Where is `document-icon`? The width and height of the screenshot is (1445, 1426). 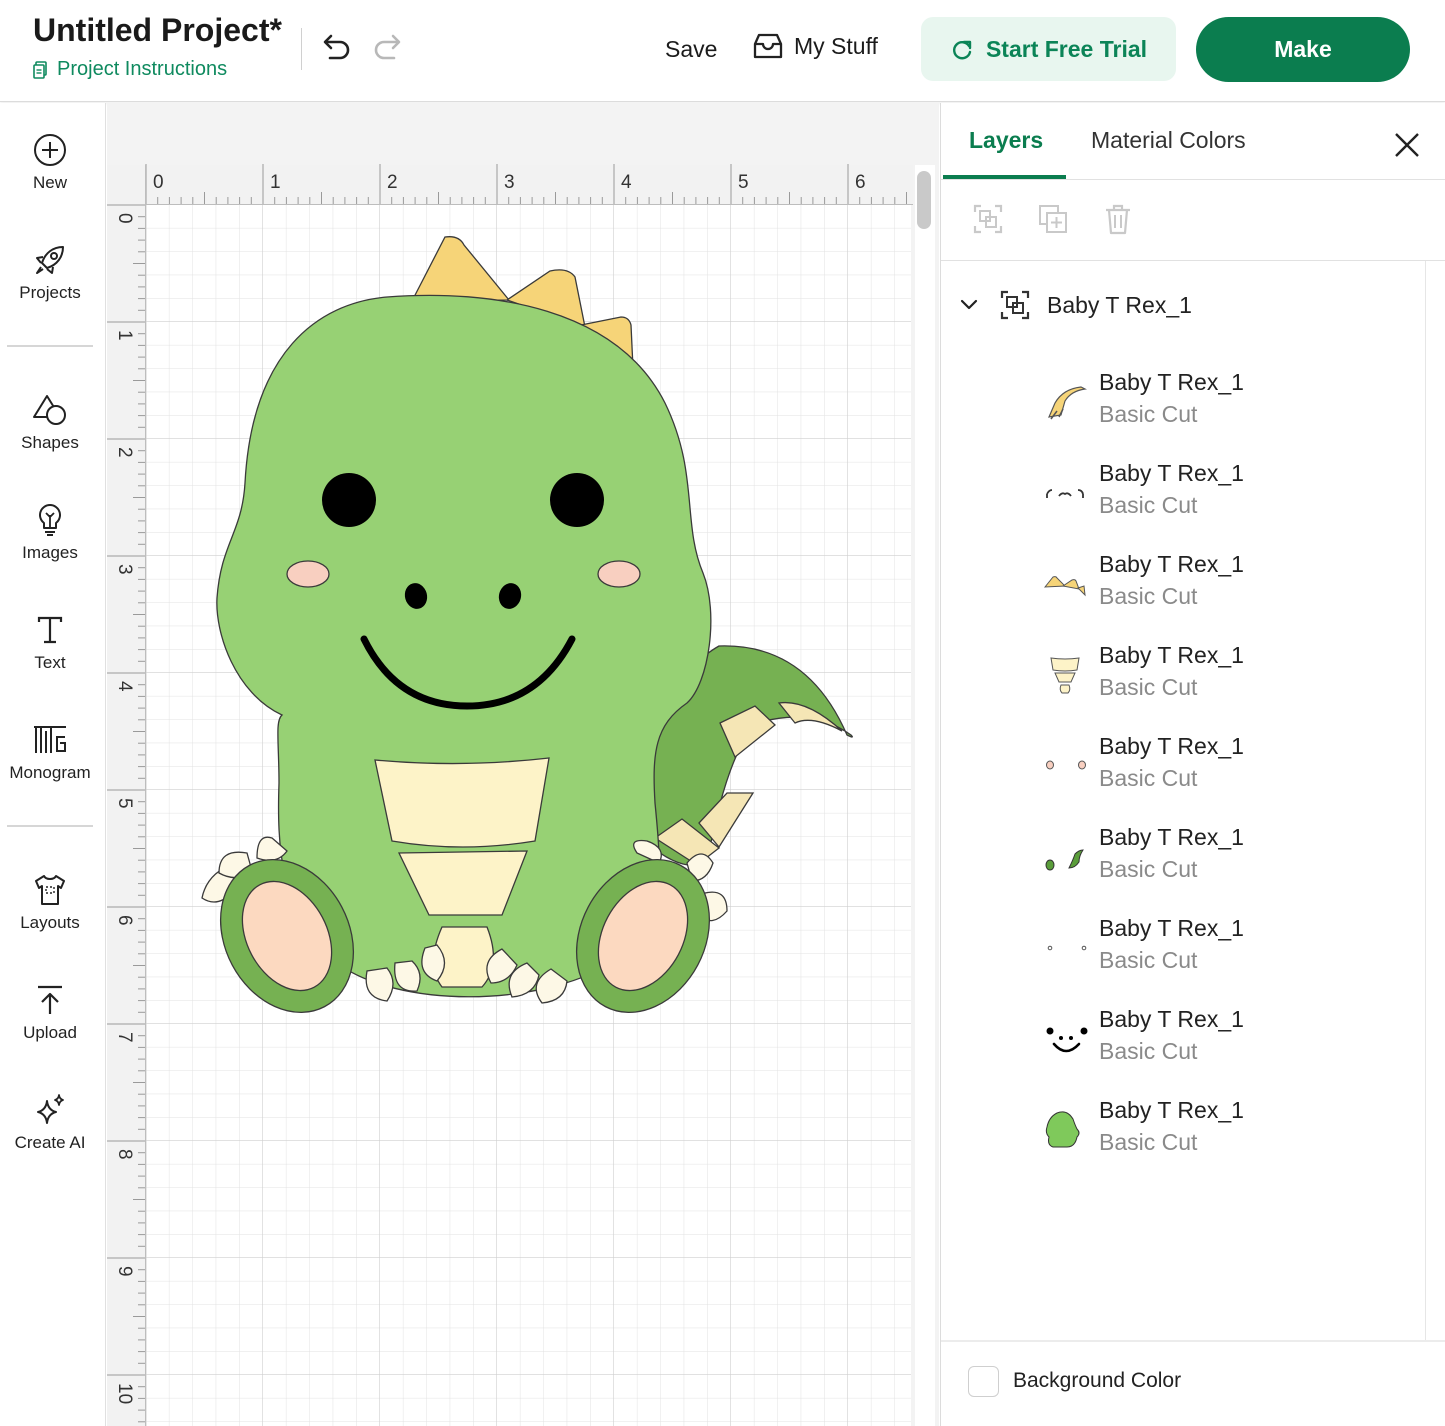 document-icon is located at coordinates (40, 69).